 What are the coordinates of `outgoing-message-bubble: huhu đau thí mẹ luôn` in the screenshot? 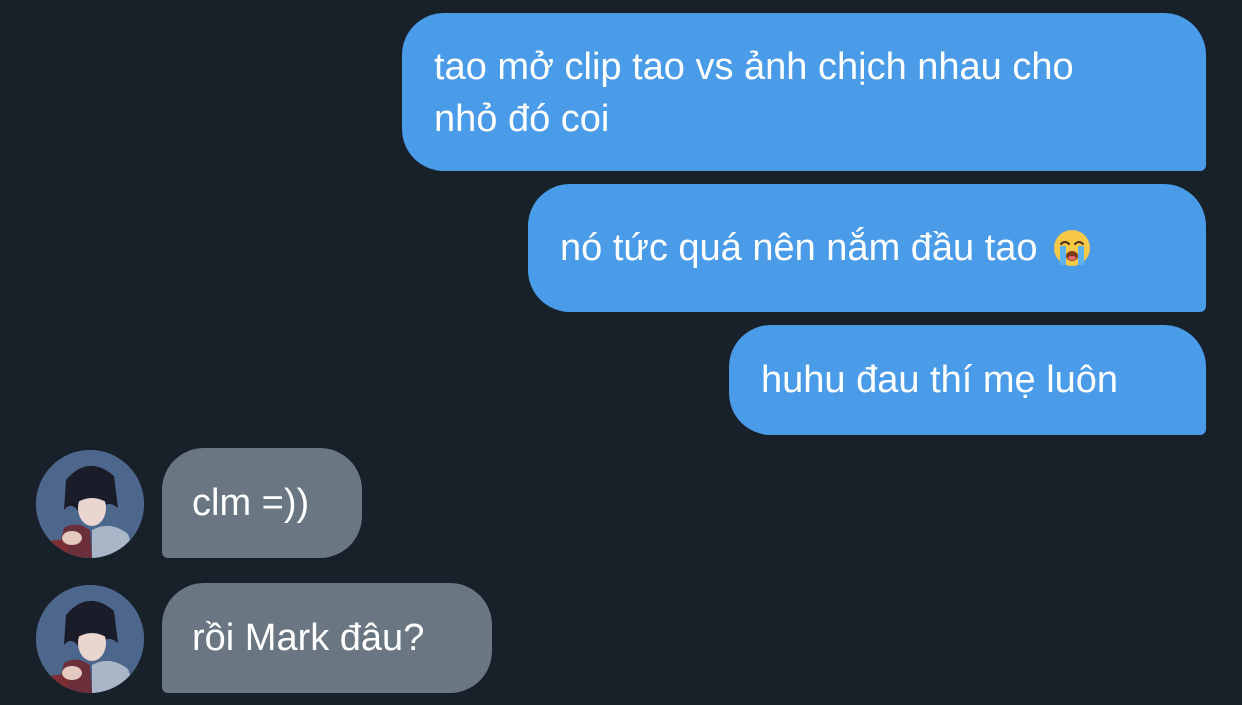 It's located at (967, 380).